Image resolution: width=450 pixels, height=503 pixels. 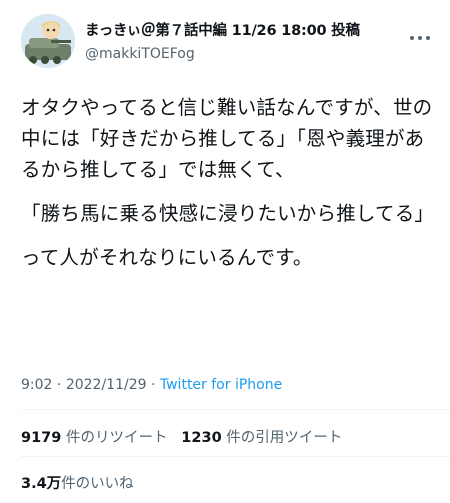 What do you see at coordinates (243, 31) in the screenshot?
I see `display-name: まっきぃ＠第７話中編 11/26 18:00 投稿` at bounding box center [243, 31].